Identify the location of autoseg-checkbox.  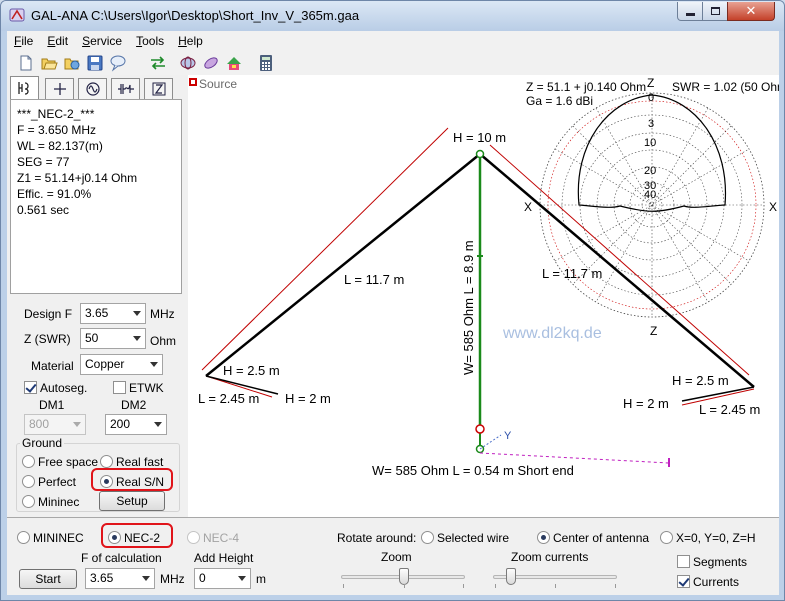
(30, 387).